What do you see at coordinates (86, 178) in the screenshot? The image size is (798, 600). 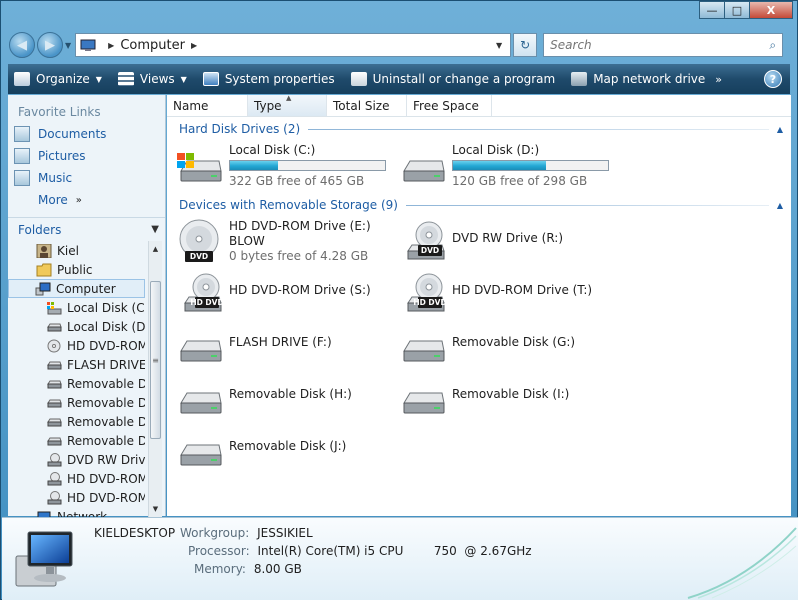 I see `favorite-music: Music` at bounding box center [86, 178].